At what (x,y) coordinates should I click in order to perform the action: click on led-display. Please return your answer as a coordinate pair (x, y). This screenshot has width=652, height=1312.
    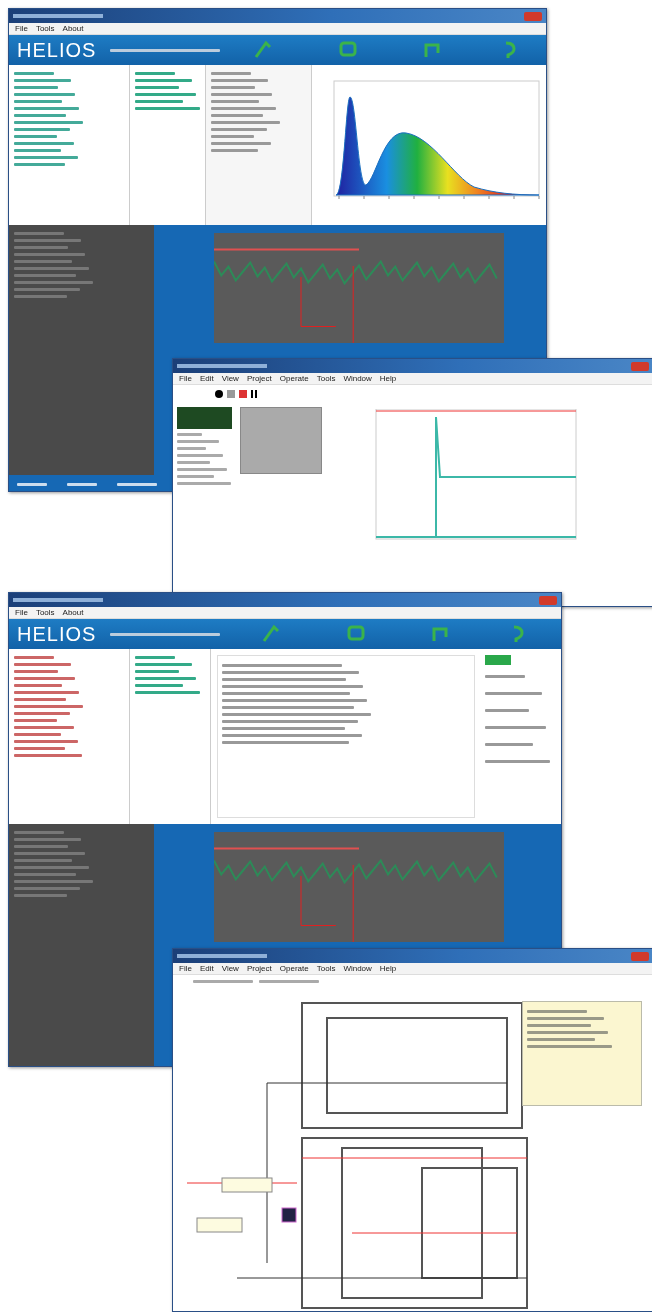
    Looking at the image, I should click on (204, 418).